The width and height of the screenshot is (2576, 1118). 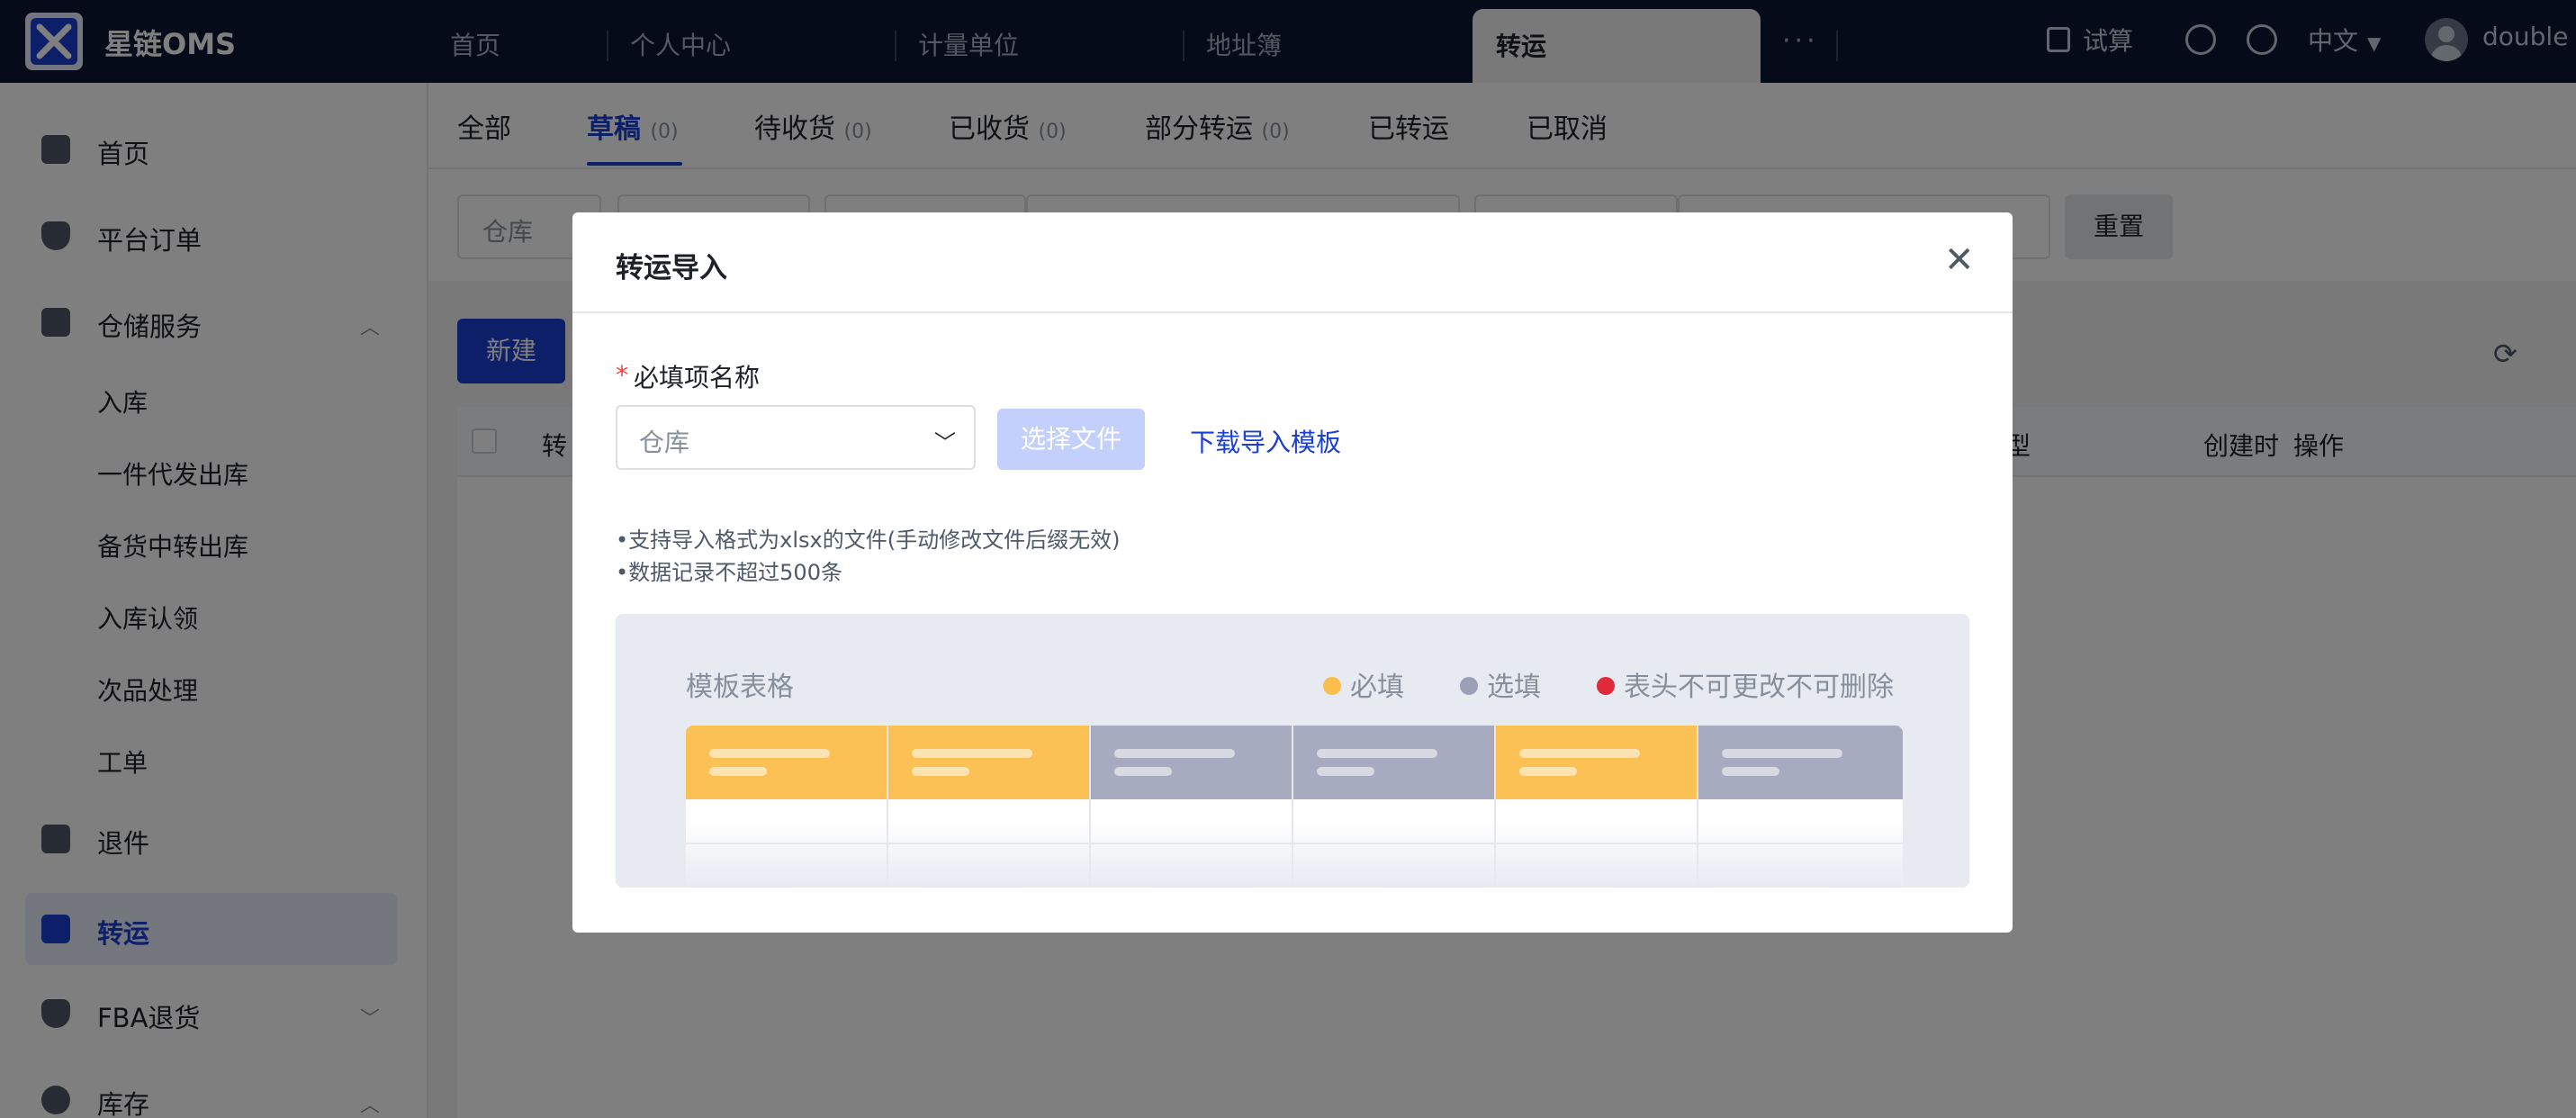 I want to click on legend-locked-header: 表头不可更改不可删除, so click(x=1745, y=684).